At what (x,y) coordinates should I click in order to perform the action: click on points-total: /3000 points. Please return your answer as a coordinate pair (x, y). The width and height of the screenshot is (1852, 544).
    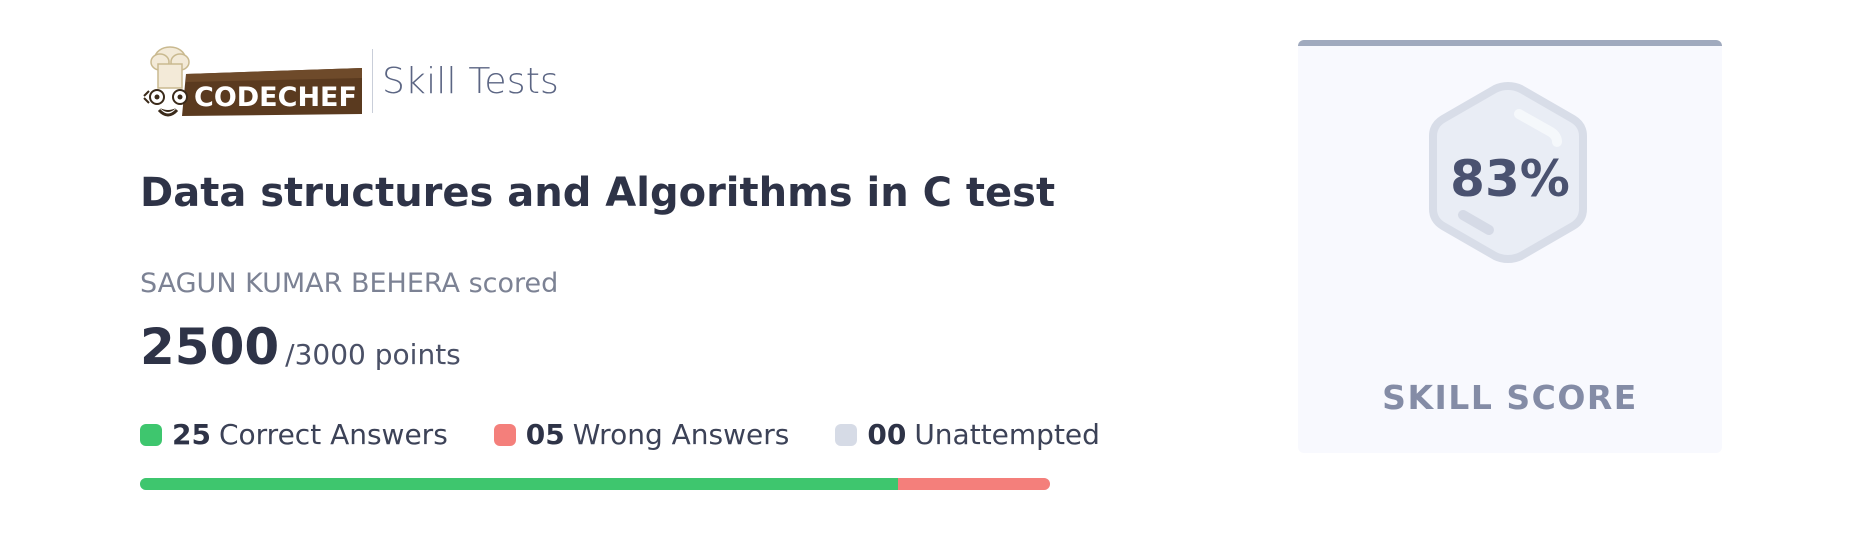
    Looking at the image, I should click on (373, 354).